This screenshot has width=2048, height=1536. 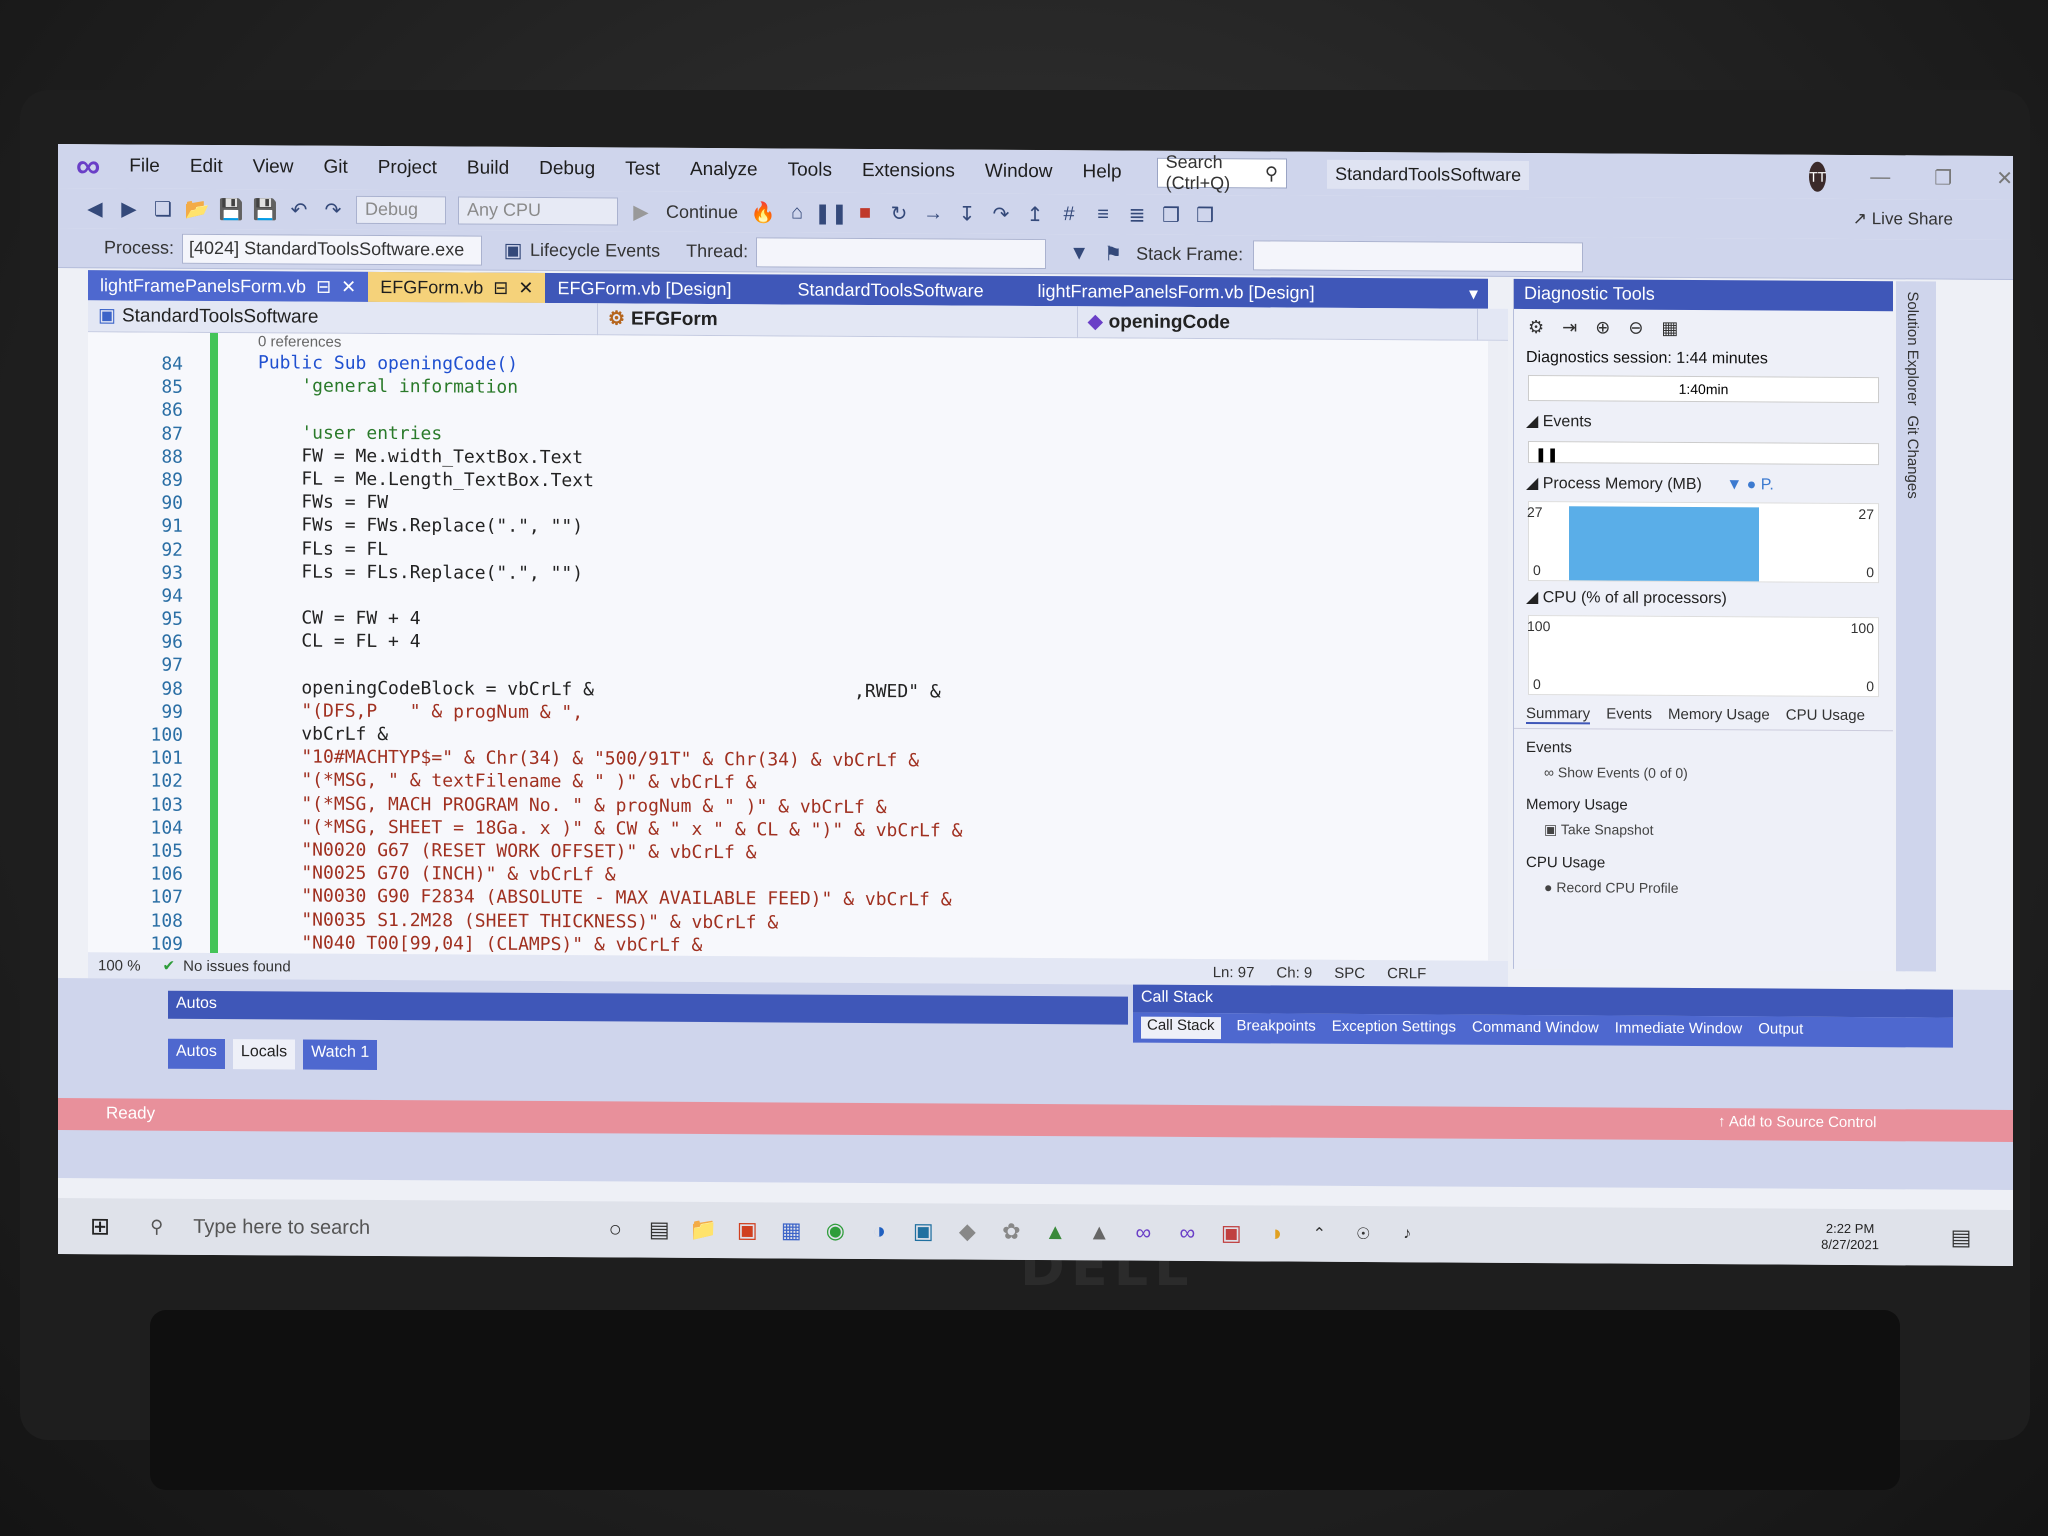 What do you see at coordinates (299, 209) in the screenshot?
I see `undo-icon: ↶` at bounding box center [299, 209].